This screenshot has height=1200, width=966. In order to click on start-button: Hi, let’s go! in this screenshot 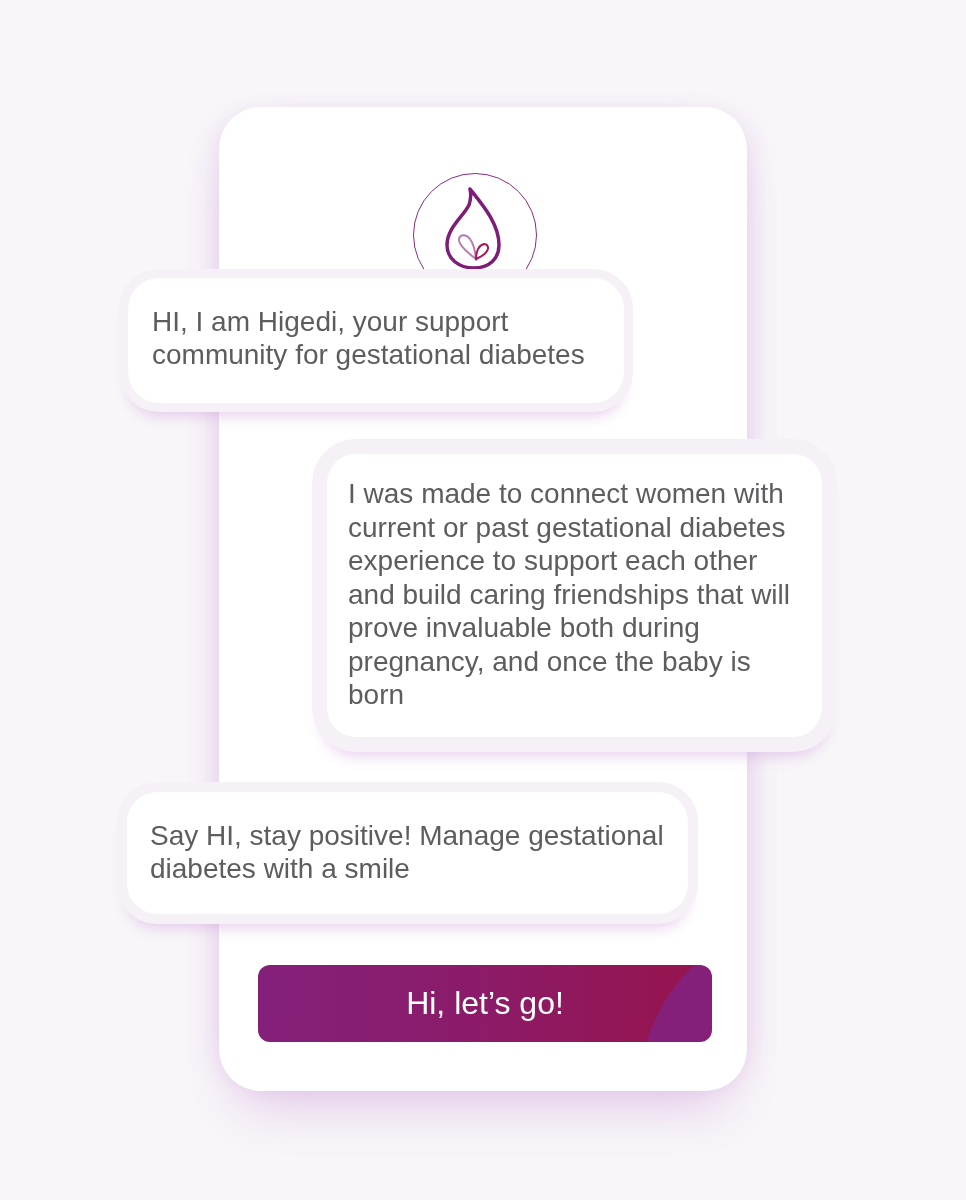, I will do `click(485, 1003)`.